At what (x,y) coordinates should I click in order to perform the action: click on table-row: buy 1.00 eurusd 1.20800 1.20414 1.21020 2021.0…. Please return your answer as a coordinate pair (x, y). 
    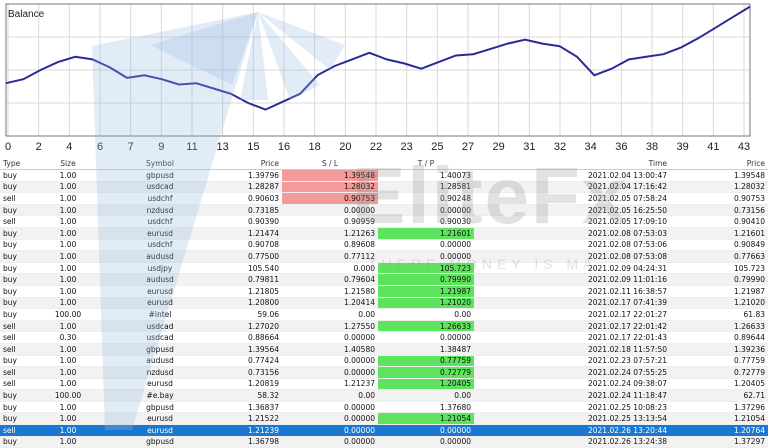
    Looking at the image, I should click on (384, 303).